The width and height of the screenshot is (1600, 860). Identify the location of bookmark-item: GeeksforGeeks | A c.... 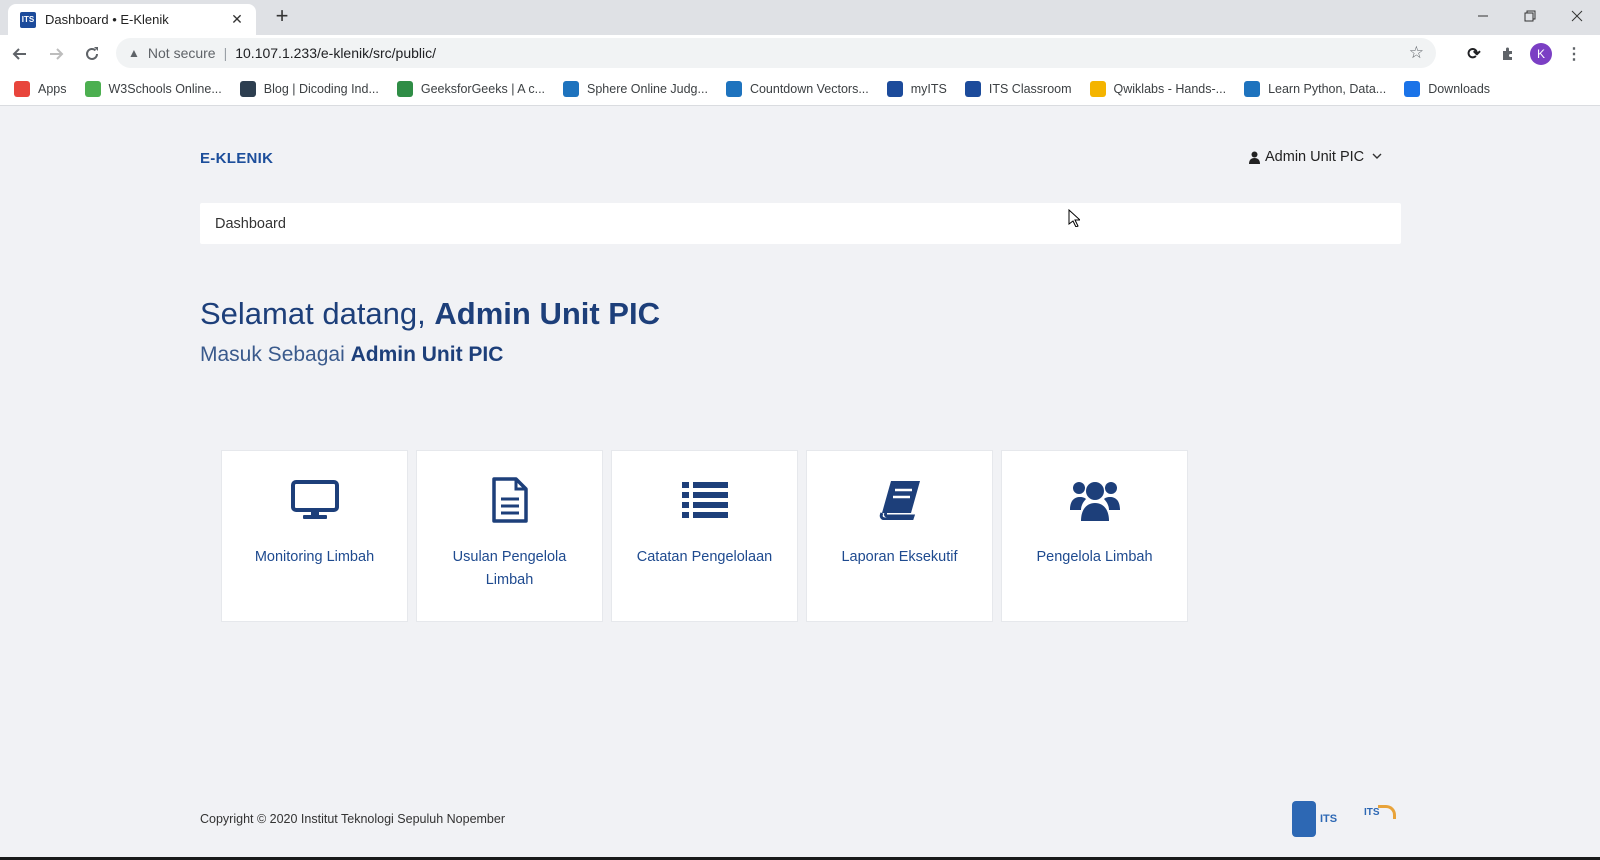
(471, 88).